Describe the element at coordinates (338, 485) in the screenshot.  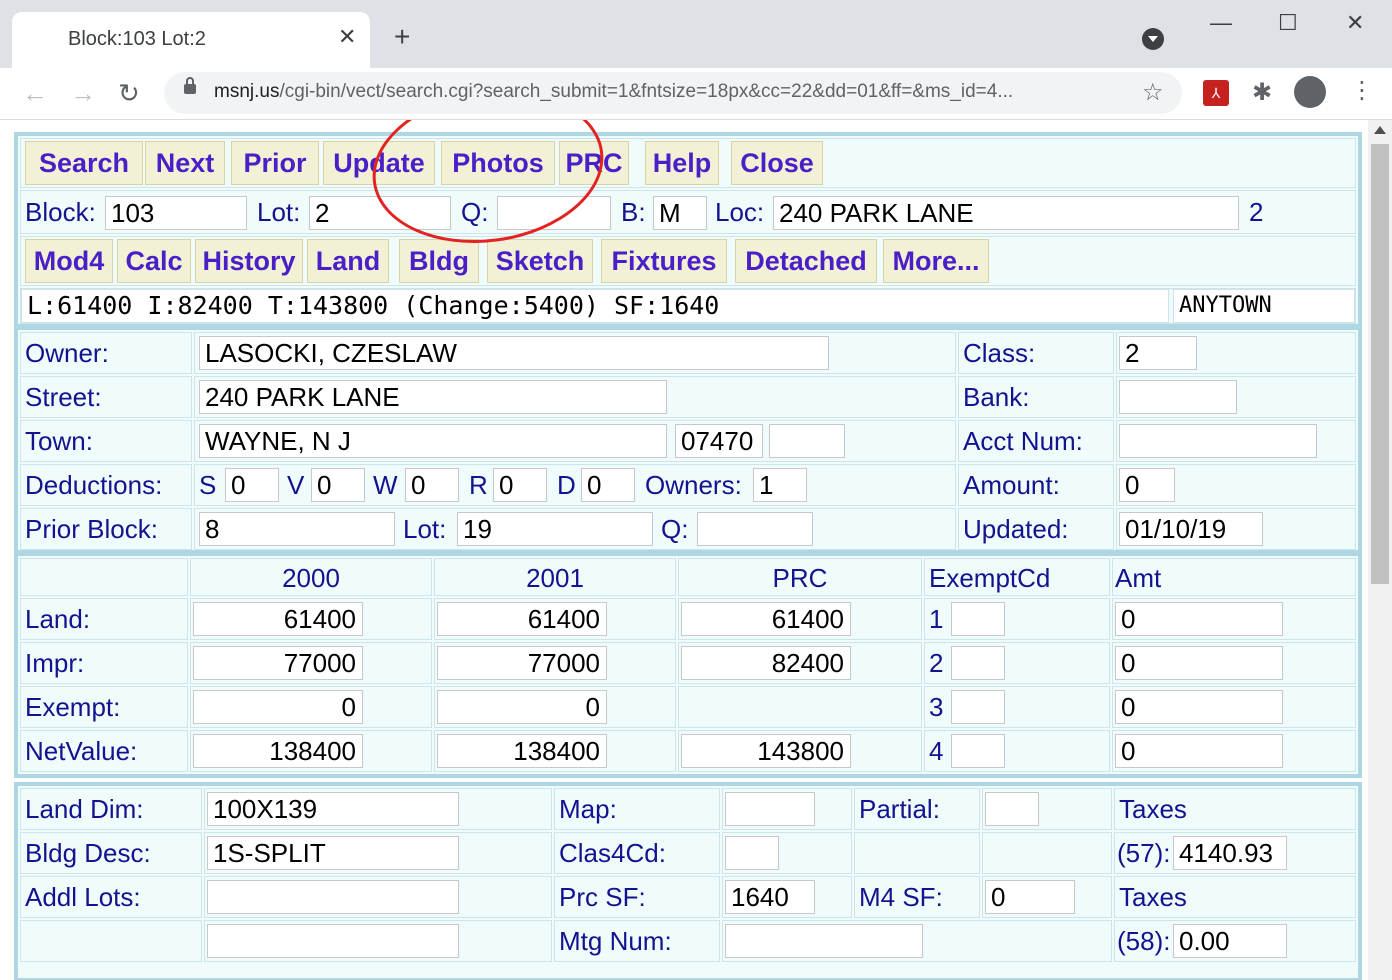
I see `ded-v-input: 0` at that location.